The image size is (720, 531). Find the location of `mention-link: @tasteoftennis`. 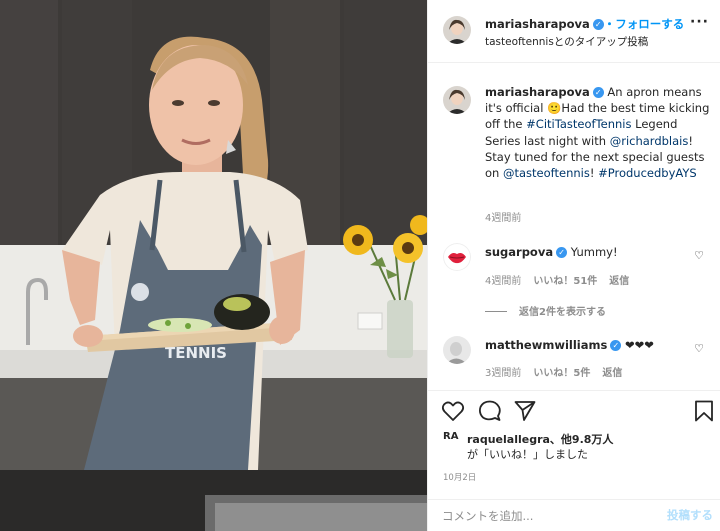

mention-link: @tasteoftennis is located at coordinates (546, 173).